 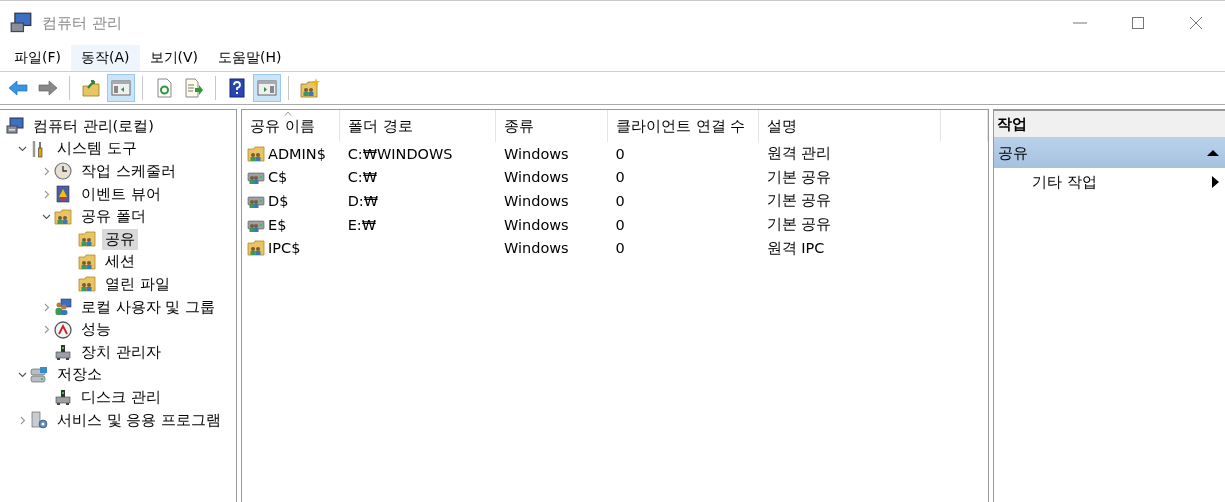 What do you see at coordinates (121, 194) in the screenshot?
I see `tree-item: 이벤트 뷰어` at bounding box center [121, 194].